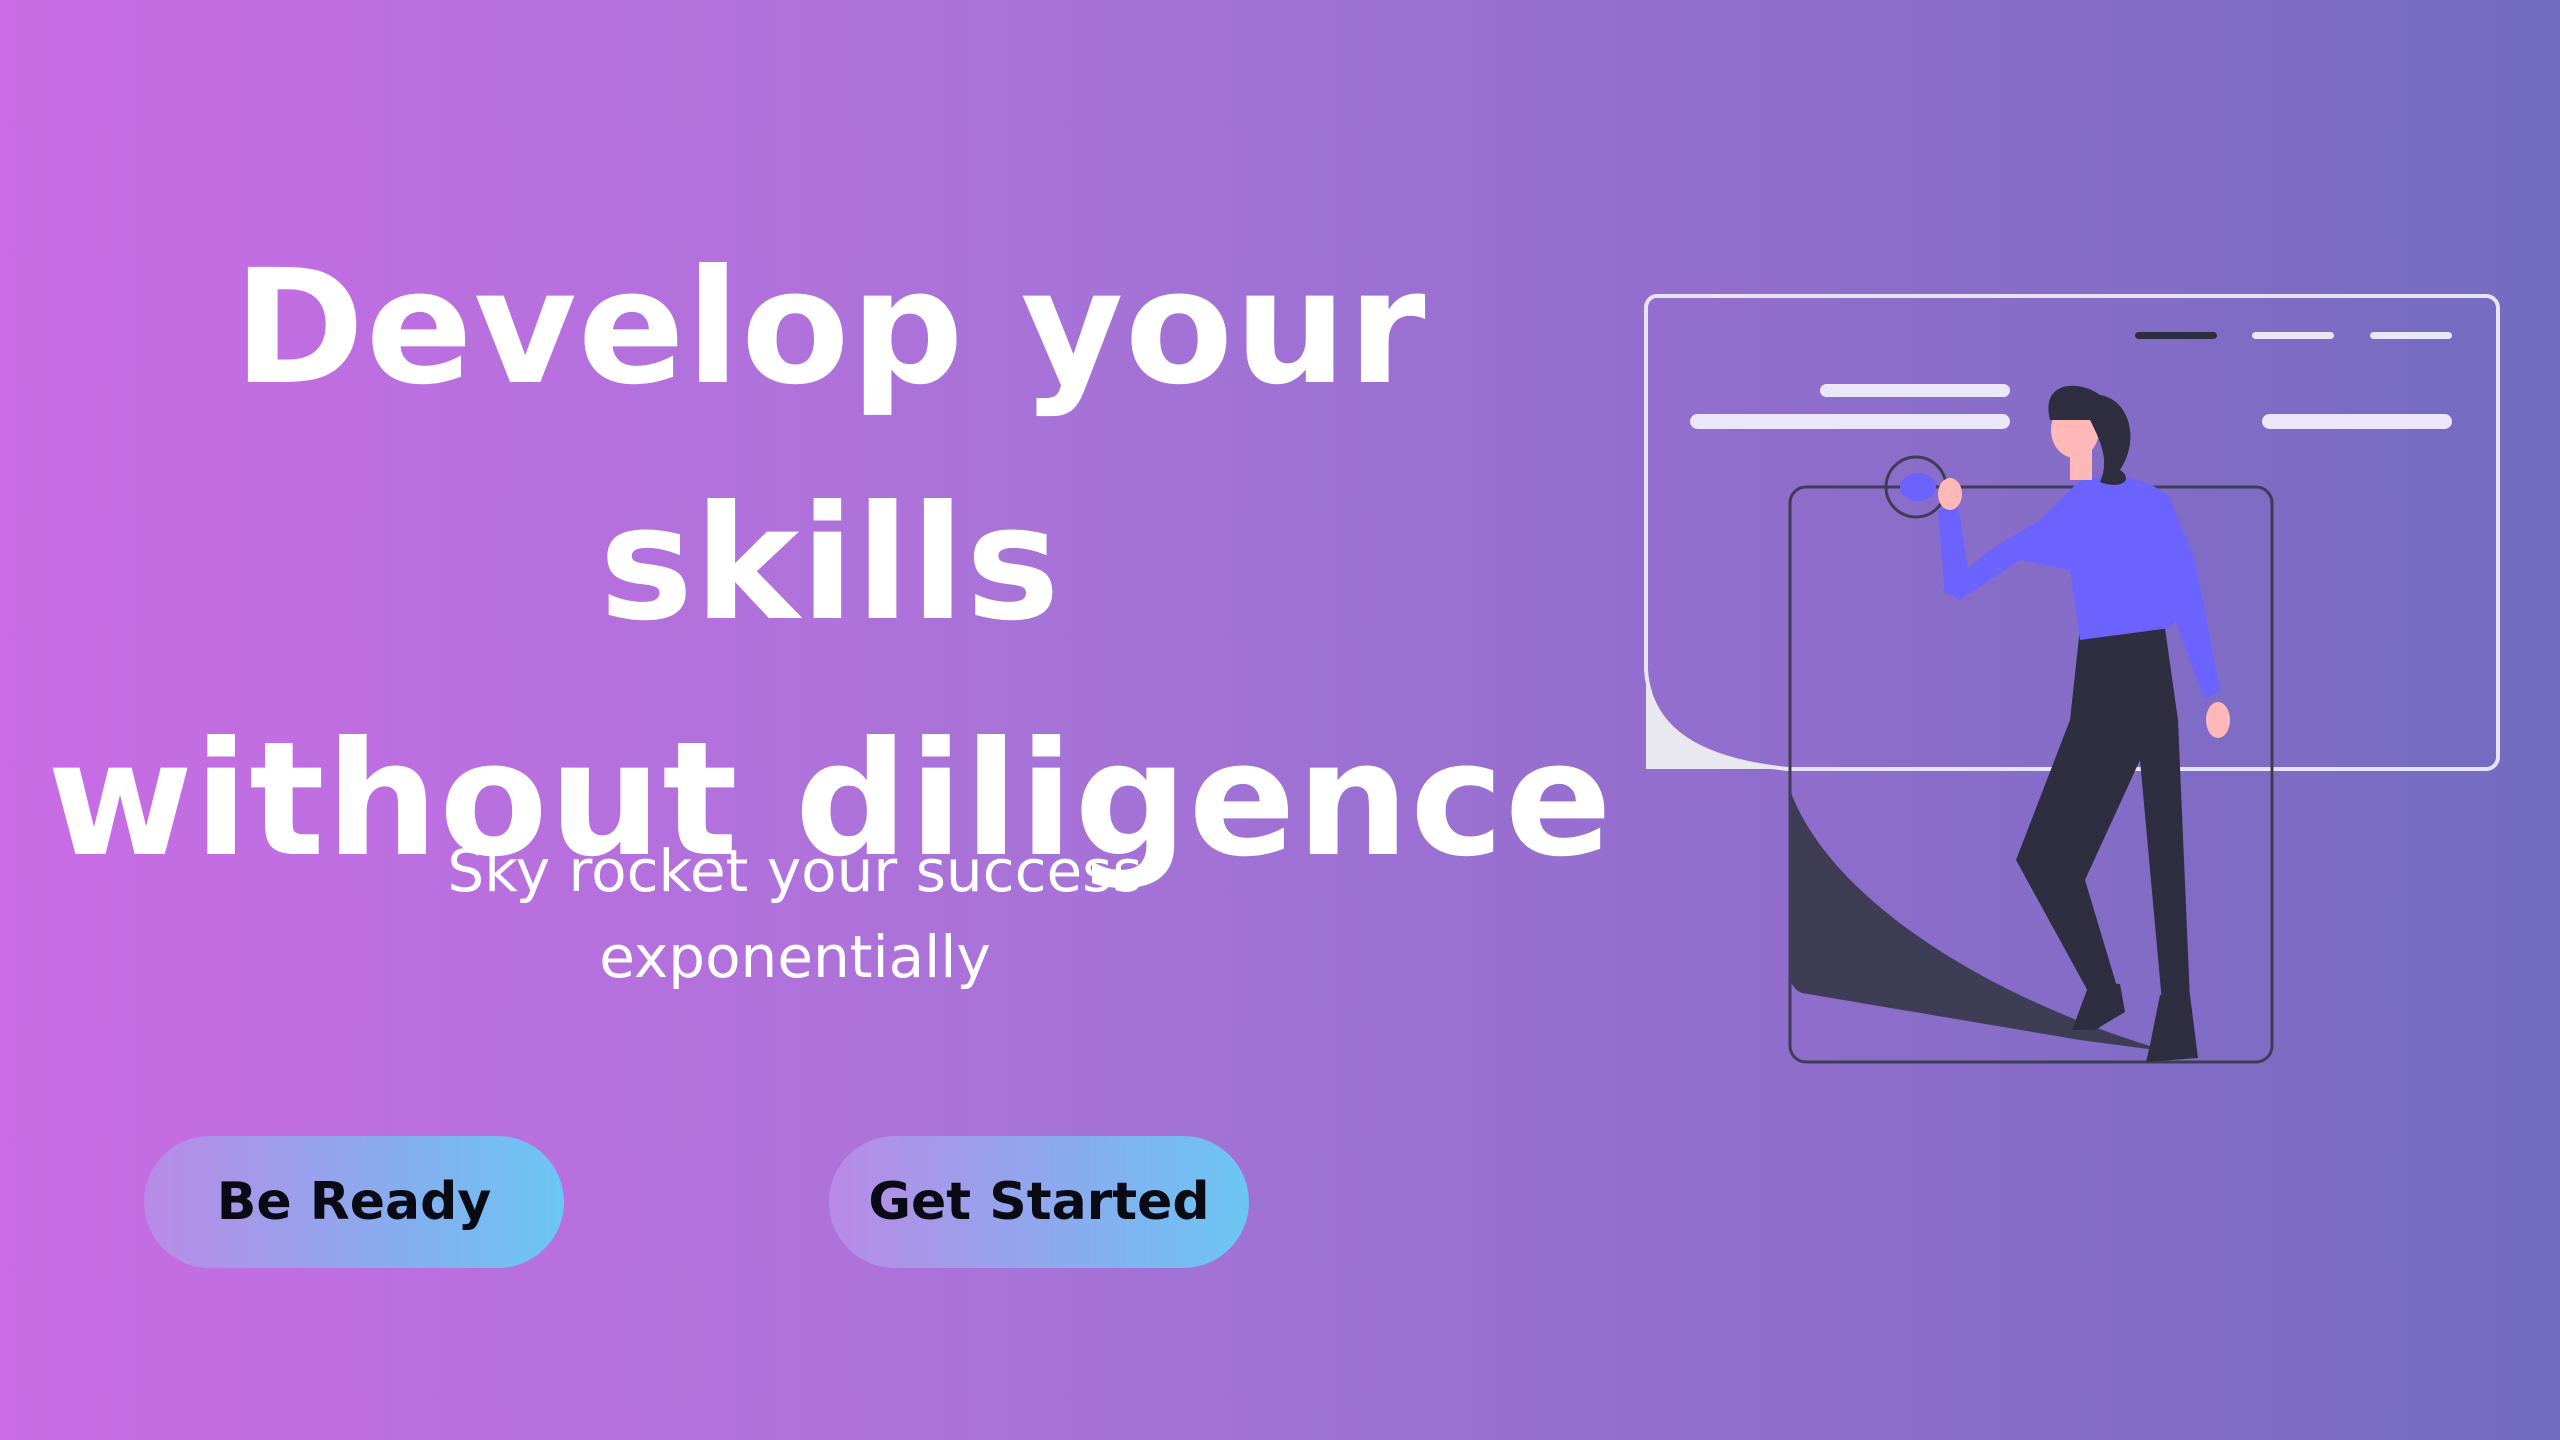  Describe the element at coordinates (830, 446) in the screenshot. I see `hero-title-line-1: Develop your skills` at that location.